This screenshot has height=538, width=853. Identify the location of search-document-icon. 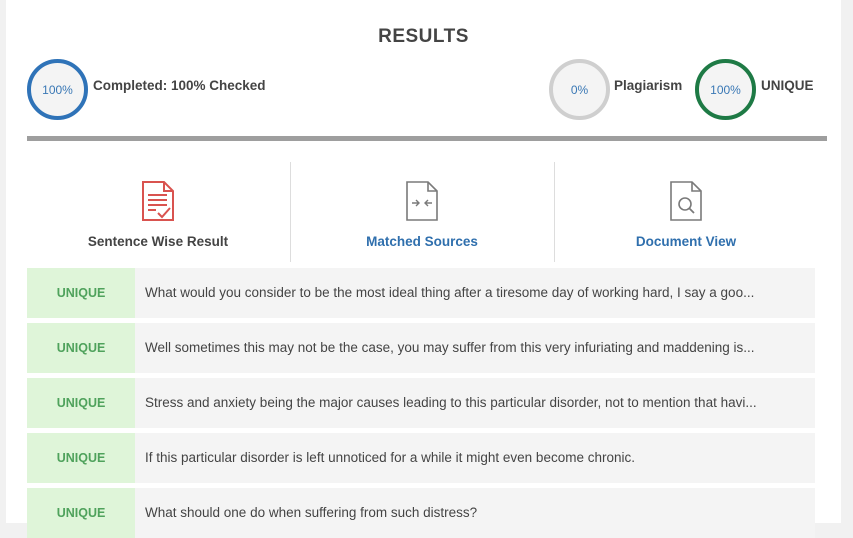
(686, 203).